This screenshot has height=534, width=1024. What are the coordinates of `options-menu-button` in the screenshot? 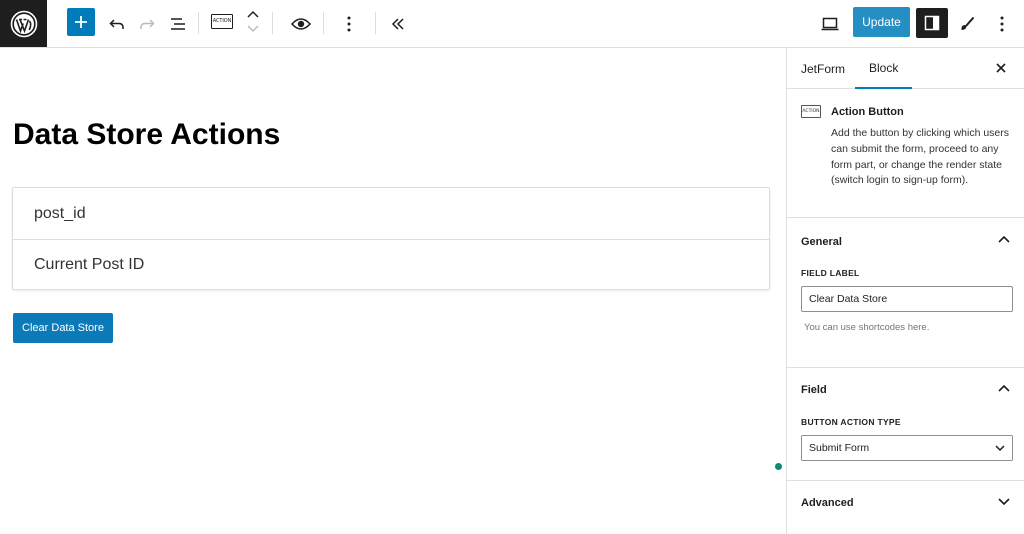 It's located at (1002, 24).